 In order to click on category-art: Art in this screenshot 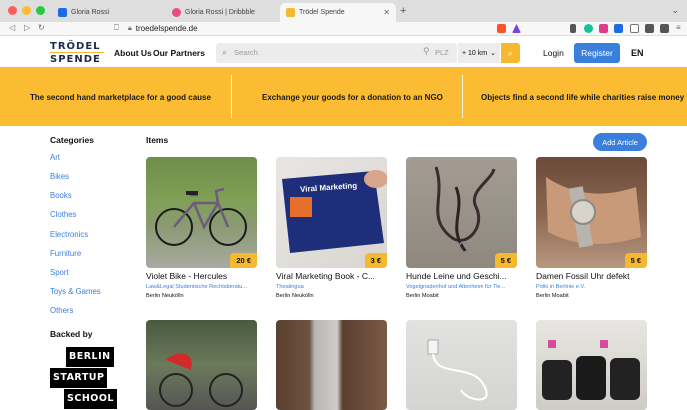, I will do `click(55, 157)`.